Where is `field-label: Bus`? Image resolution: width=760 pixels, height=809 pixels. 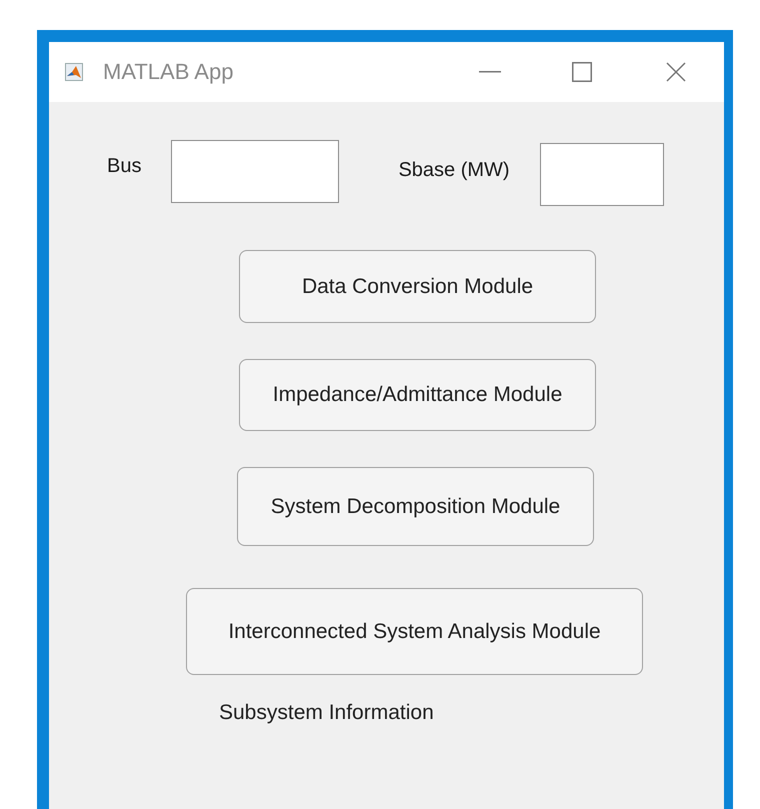 field-label: Bus is located at coordinates (124, 166).